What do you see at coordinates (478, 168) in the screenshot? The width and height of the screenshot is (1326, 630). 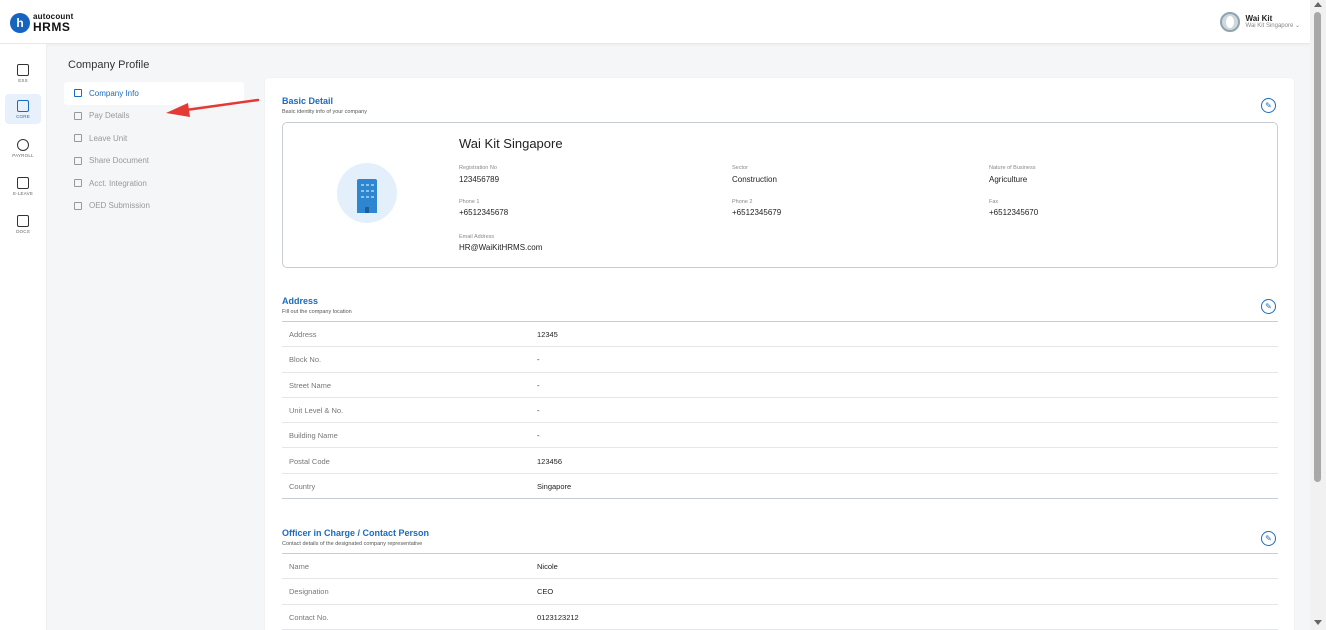 I see `registration-label: Registration No` at bounding box center [478, 168].